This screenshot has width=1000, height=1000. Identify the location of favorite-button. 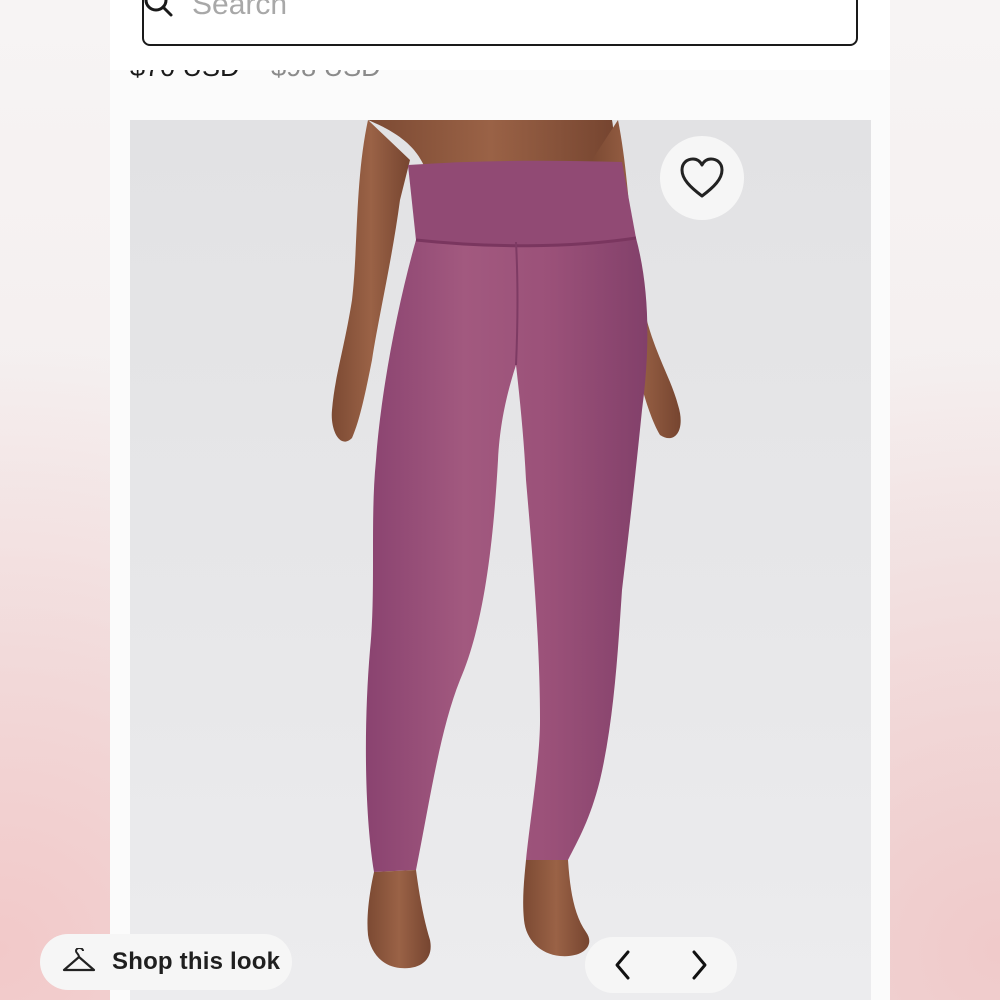
(702, 178).